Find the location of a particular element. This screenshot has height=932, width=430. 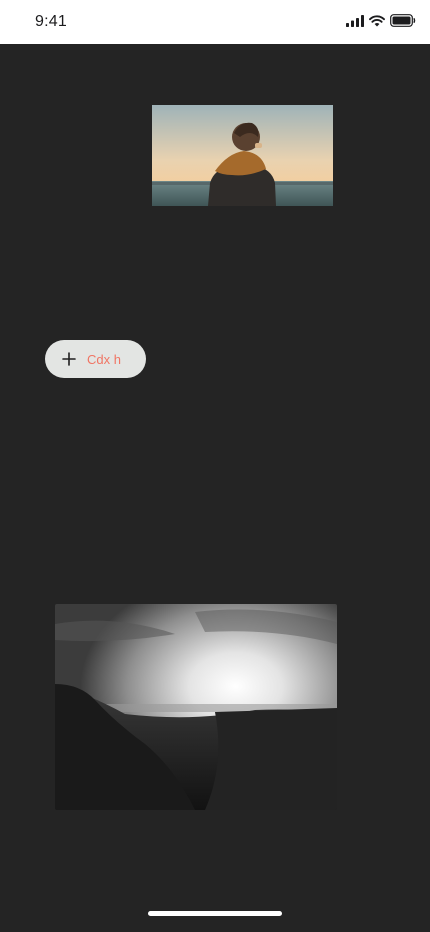

add-chip-label: Cdx h is located at coordinates (104, 359).